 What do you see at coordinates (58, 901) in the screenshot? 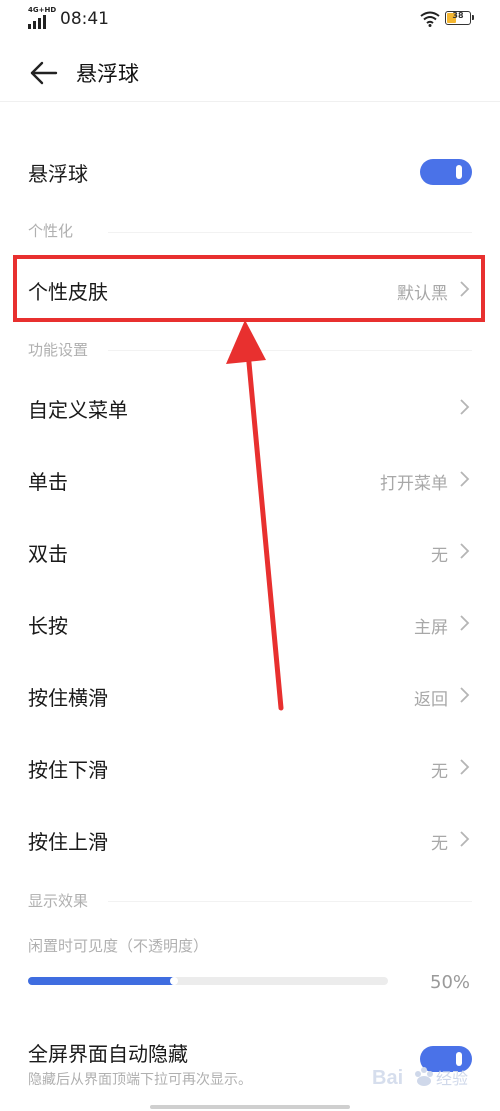
I see `section-title-display: 显示效果` at bounding box center [58, 901].